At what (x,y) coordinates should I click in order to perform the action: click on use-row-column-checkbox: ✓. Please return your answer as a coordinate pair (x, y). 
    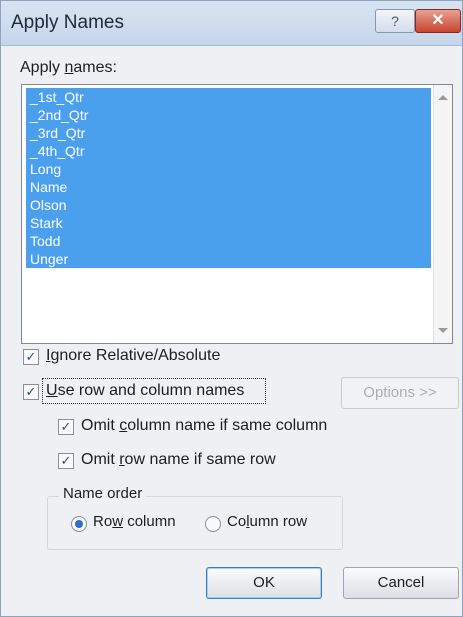
    Looking at the image, I should click on (31, 392).